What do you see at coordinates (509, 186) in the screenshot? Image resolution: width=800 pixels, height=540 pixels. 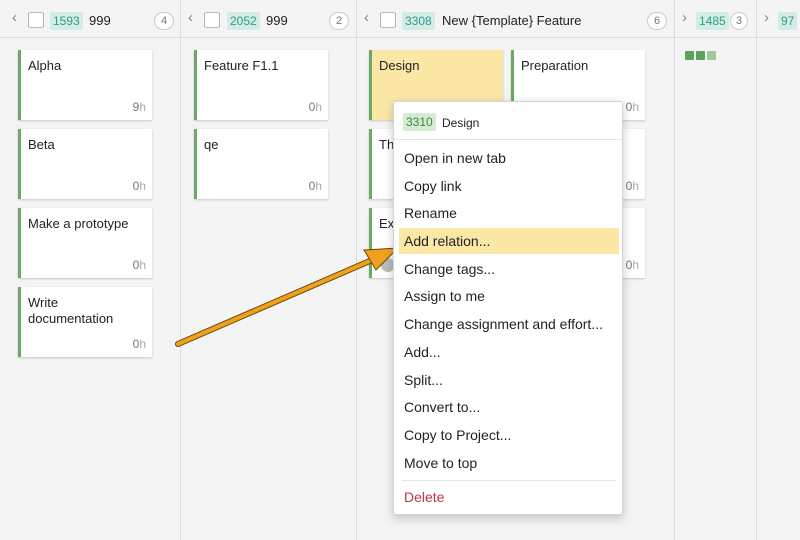 I see `menu-copy-link: Copy link` at bounding box center [509, 186].